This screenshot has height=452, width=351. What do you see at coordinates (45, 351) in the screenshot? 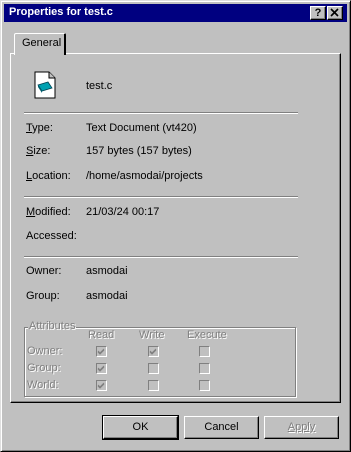
I see `row-owner-label: Owner:` at bounding box center [45, 351].